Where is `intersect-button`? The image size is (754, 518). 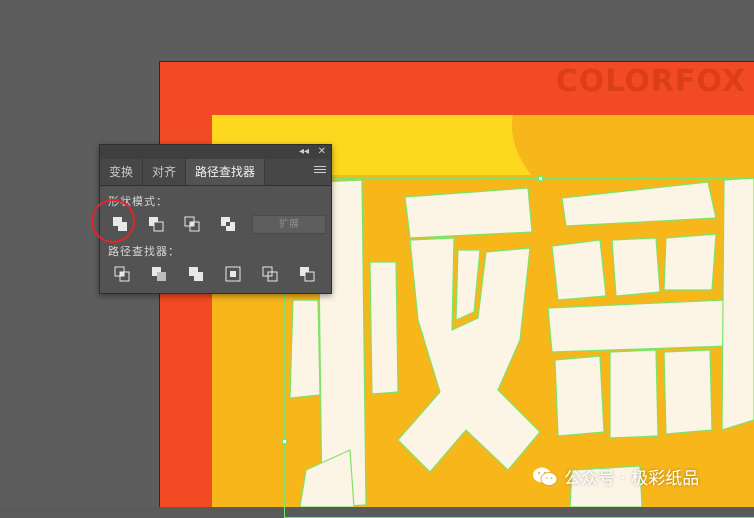 intersect-button is located at coordinates (192, 224).